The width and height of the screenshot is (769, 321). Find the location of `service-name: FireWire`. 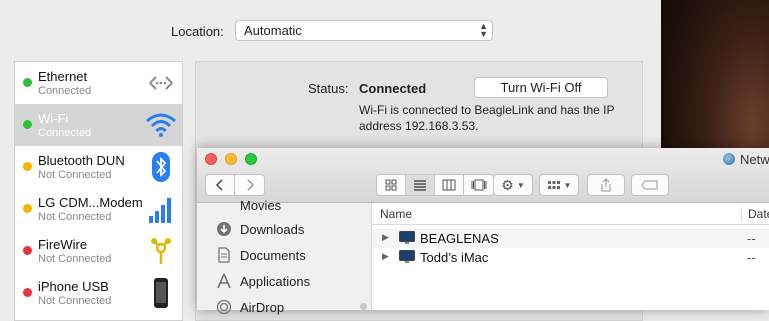

service-name: FireWire is located at coordinates (63, 244).